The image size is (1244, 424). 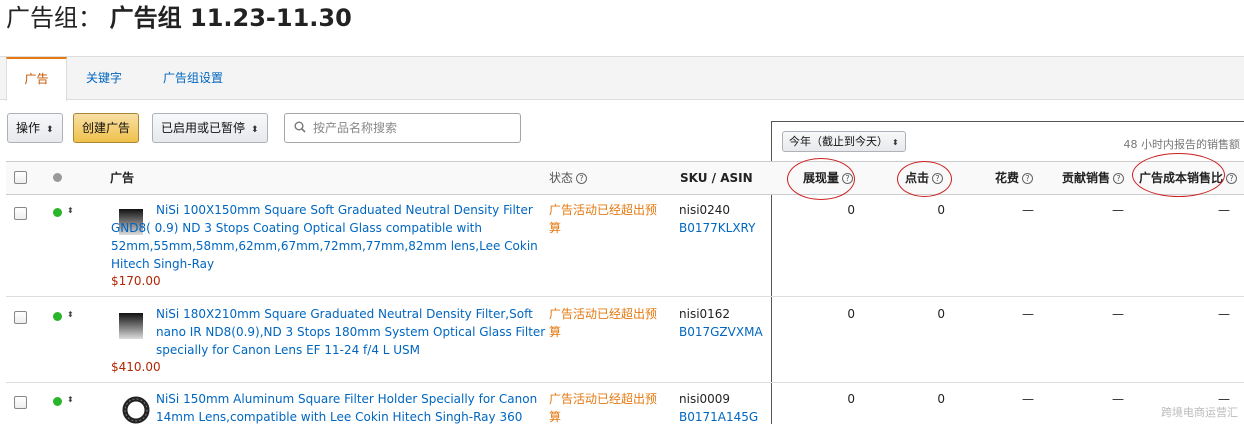 I want to click on watermark: 跨境电商运营汇, so click(x=1199, y=412).